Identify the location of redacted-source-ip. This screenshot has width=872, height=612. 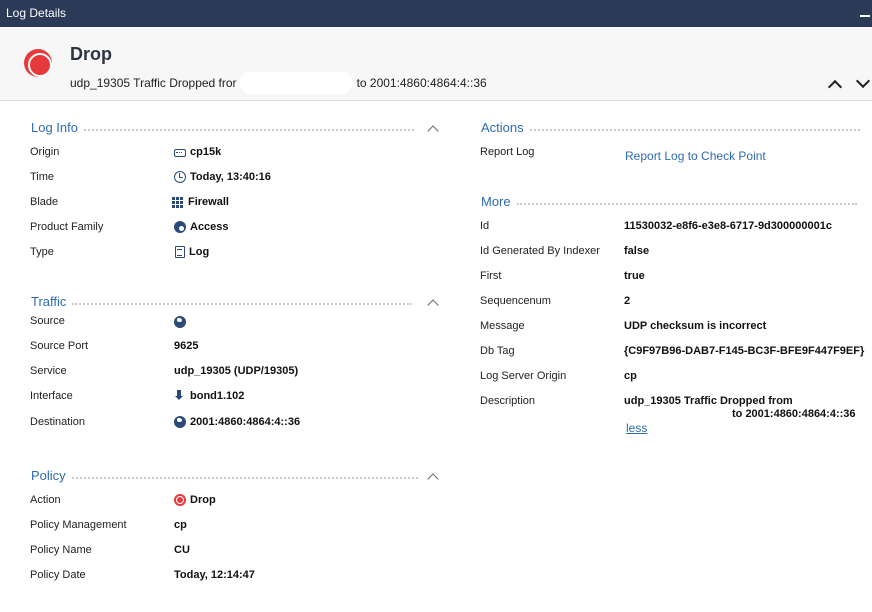
(280, 322).